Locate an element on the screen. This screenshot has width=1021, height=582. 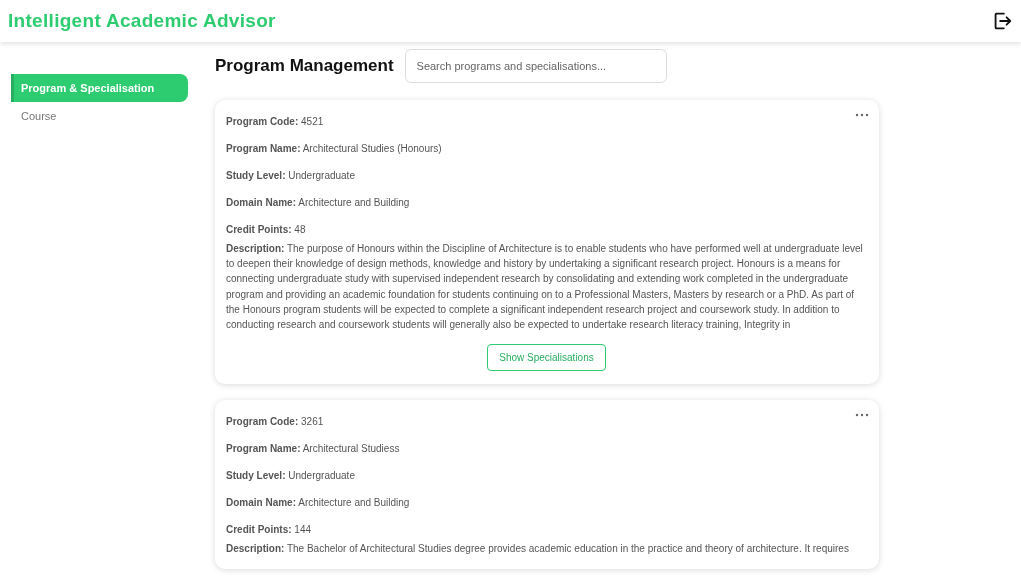
program-field: Program Name: Architectural Studiess is located at coordinates (546, 449).